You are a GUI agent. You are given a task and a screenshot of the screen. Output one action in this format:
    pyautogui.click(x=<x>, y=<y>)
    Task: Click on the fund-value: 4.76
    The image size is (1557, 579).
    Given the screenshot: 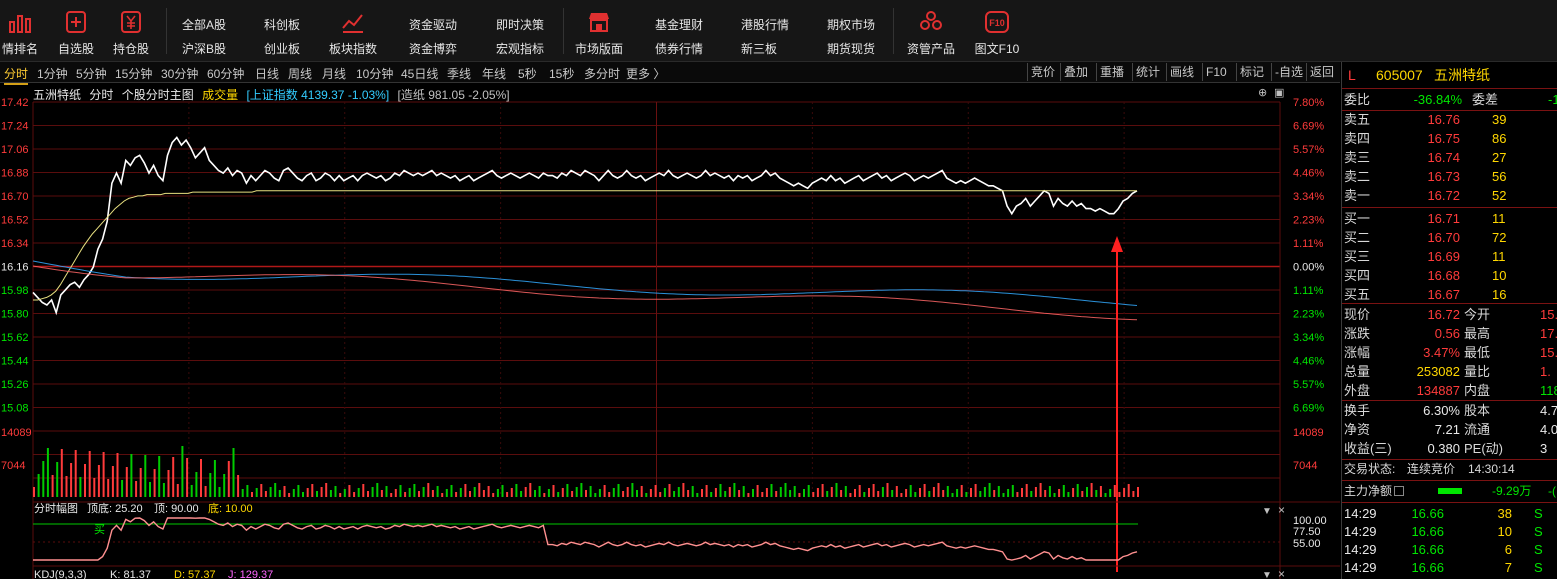 What is the action you would take?
    pyautogui.click(x=1548, y=410)
    